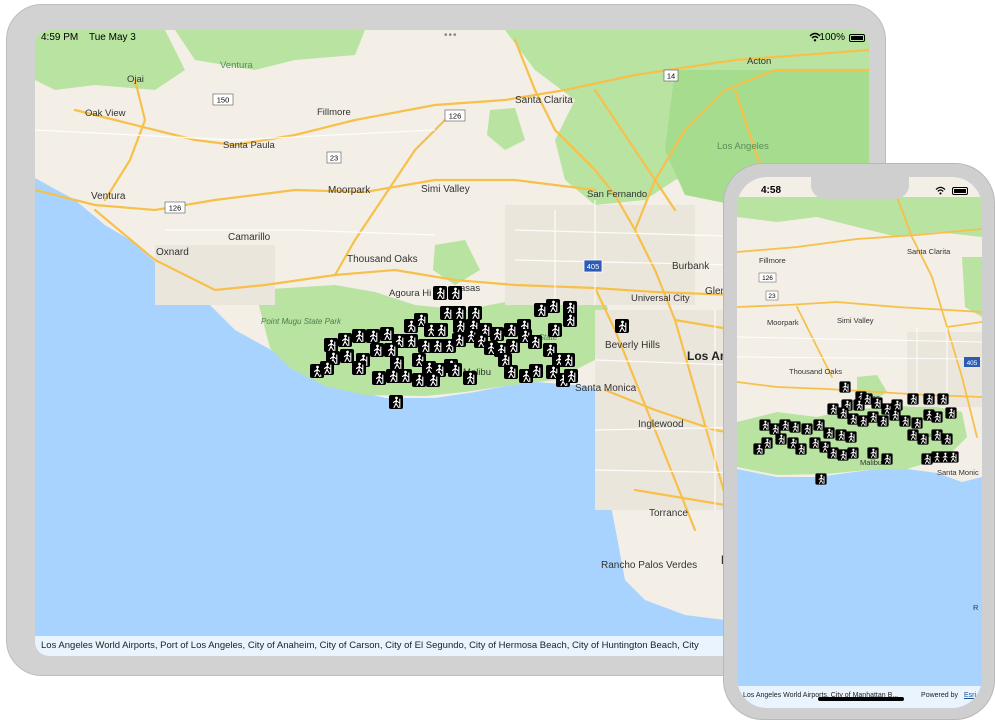 The height and width of the screenshot is (720, 995). Describe the element at coordinates (60, 37) in the screenshot. I see `status-time: 4:59 PM` at that location.